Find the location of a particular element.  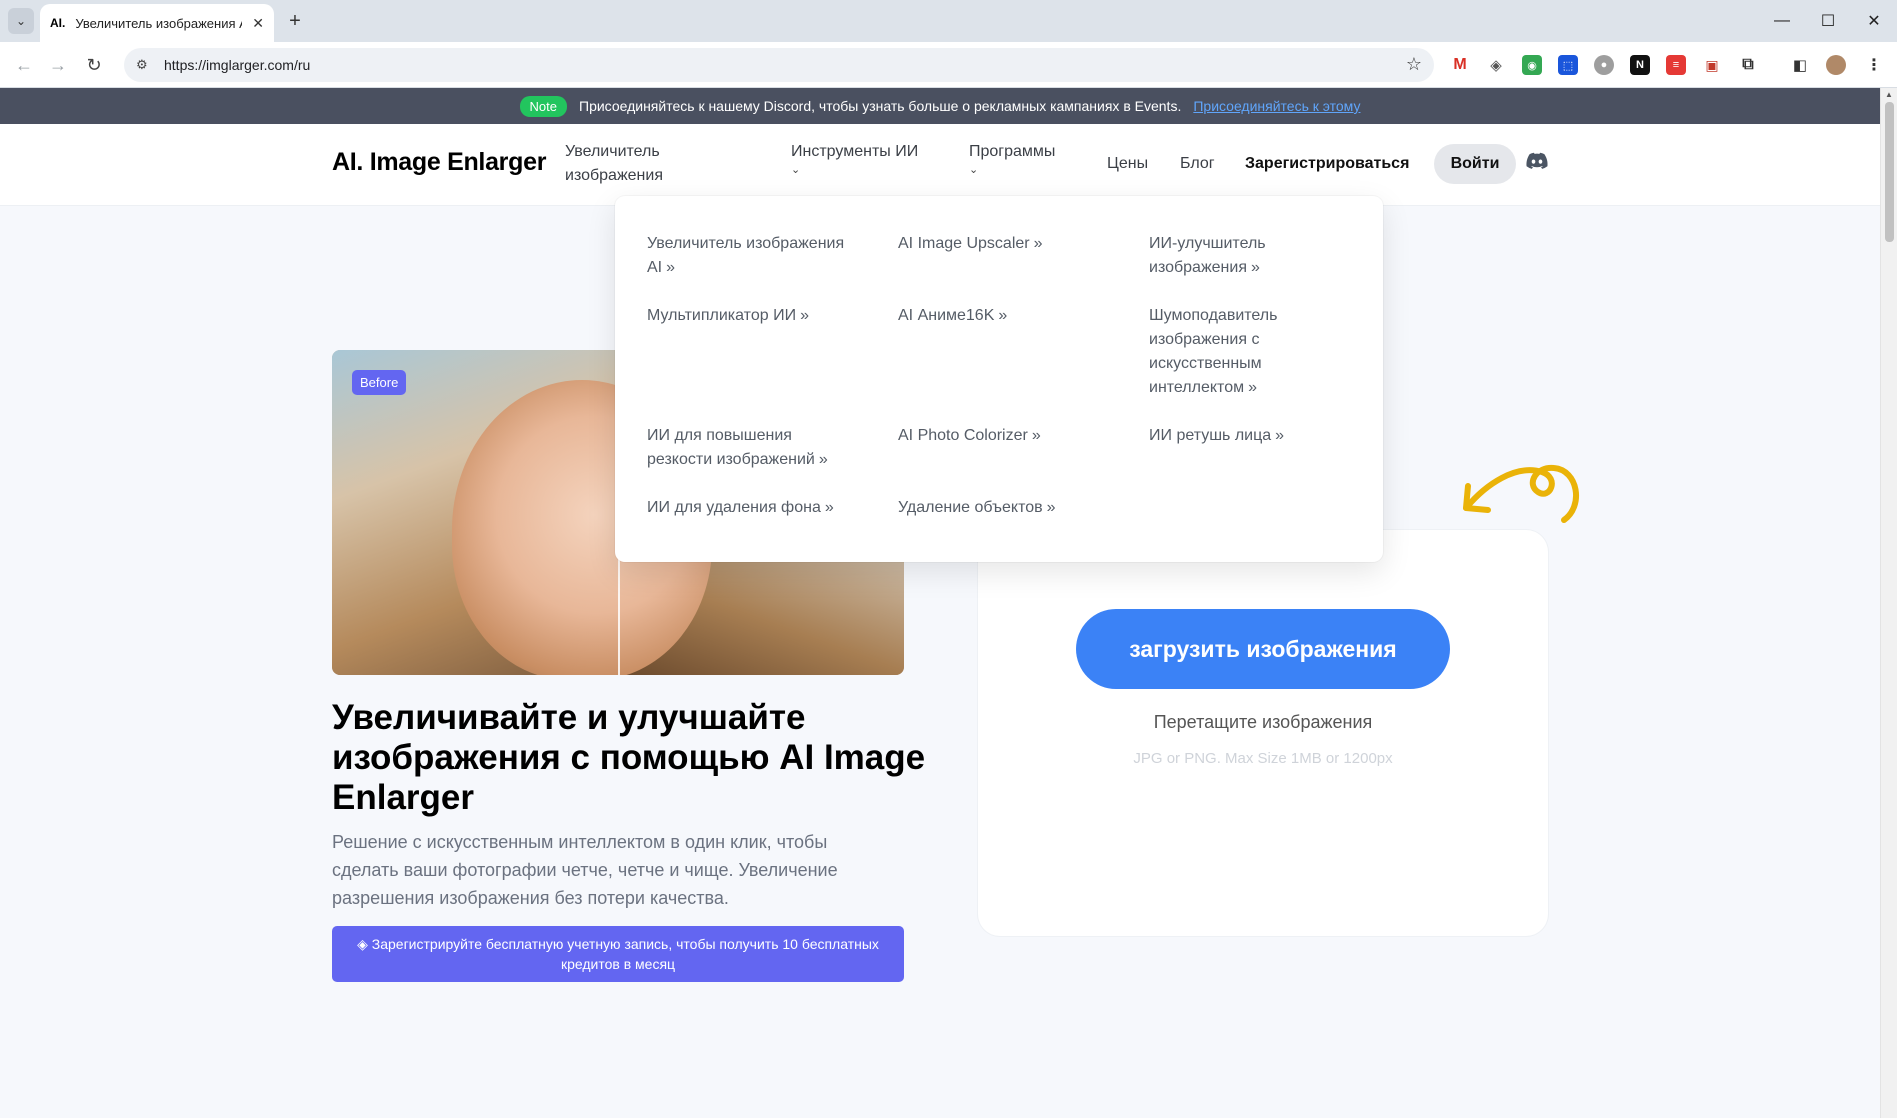

dropdown-item-face-retouch: ИИ ретушь лица» is located at coordinates (1249, 436).